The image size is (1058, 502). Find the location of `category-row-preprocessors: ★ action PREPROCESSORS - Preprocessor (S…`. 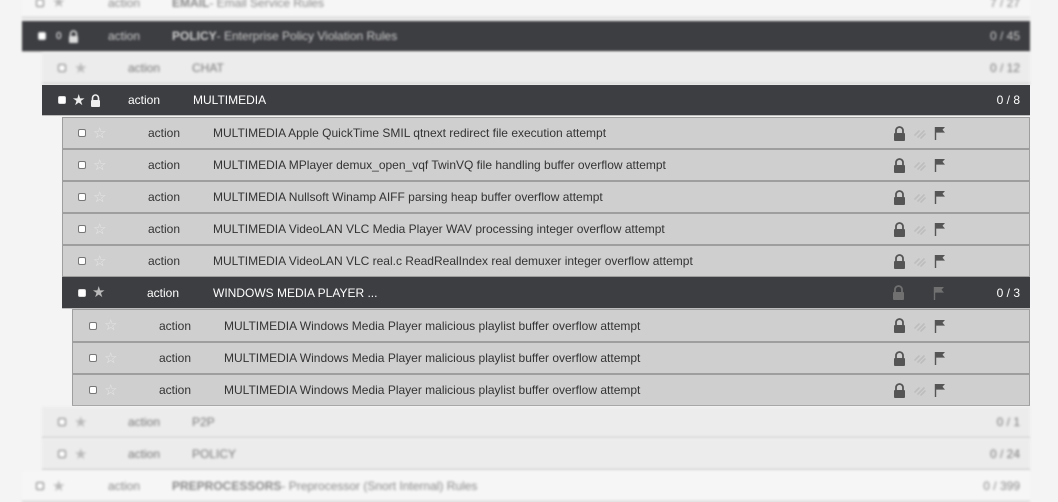

category-row-preprocessors: ★ action PREPROCESSORS - Preprocessor (S… is located at coordinates (526, 486).